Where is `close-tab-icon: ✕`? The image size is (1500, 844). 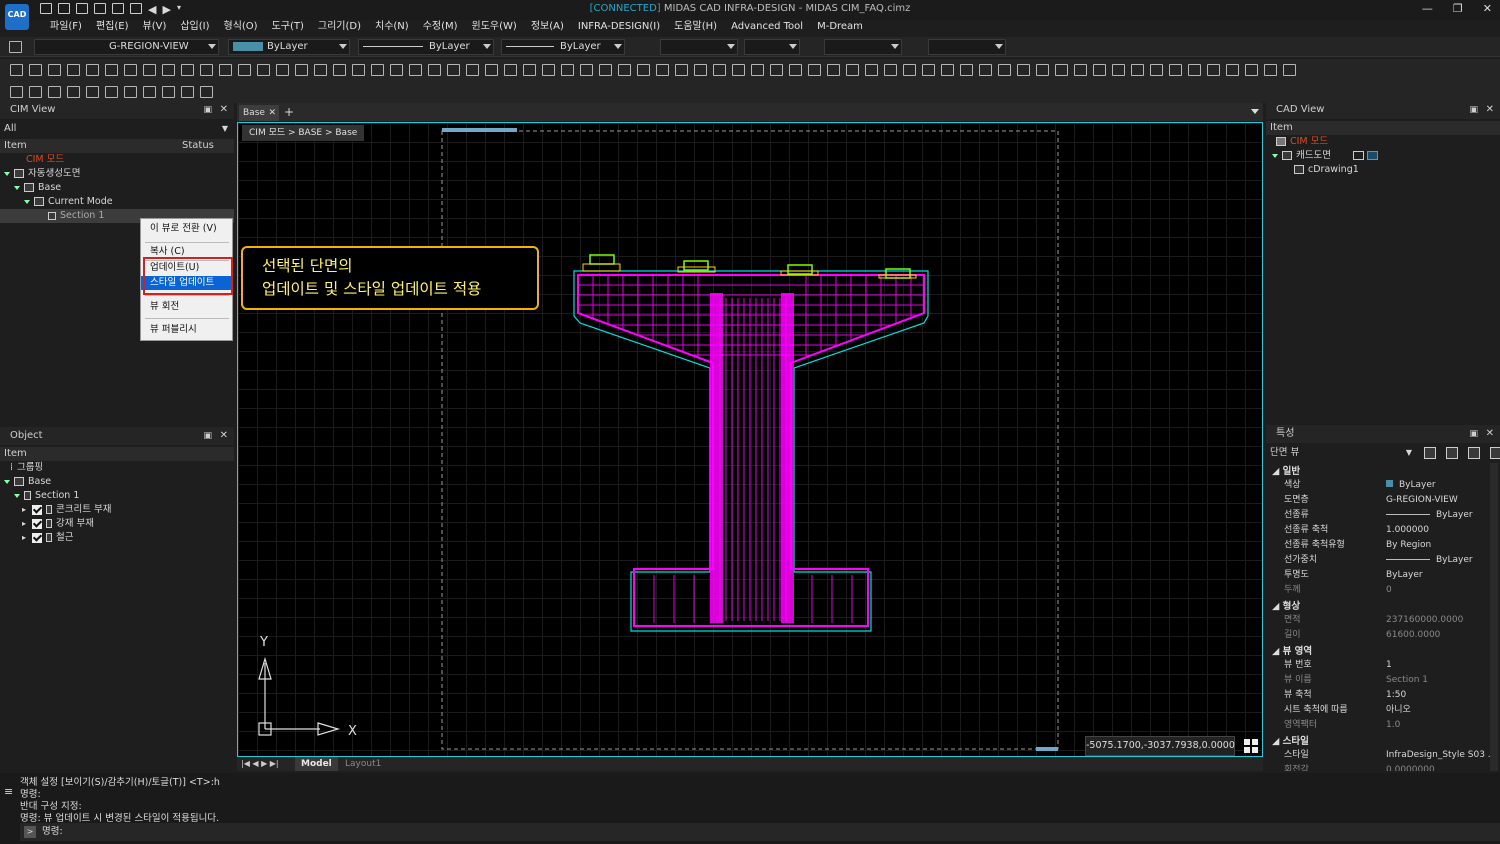 close-tab-icon: ✕ is located at coordinates (272, 113).